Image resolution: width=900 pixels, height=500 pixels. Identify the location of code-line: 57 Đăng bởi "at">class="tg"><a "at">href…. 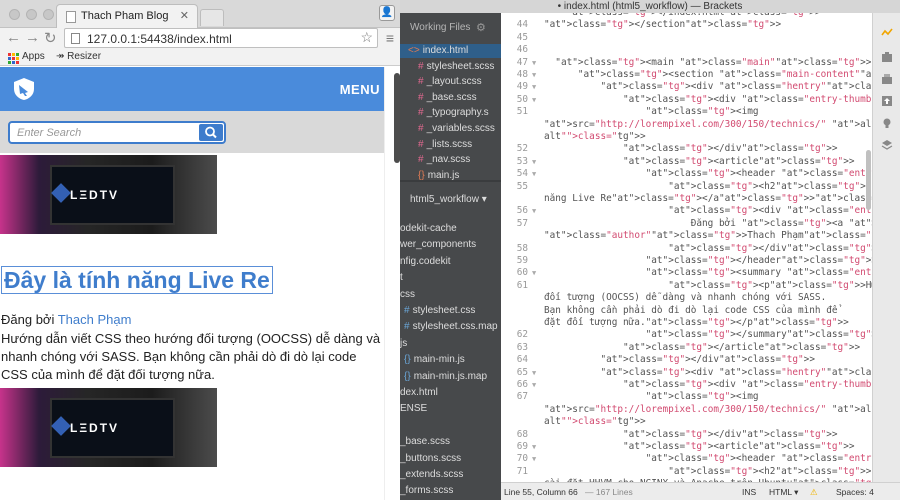
(686, 224).